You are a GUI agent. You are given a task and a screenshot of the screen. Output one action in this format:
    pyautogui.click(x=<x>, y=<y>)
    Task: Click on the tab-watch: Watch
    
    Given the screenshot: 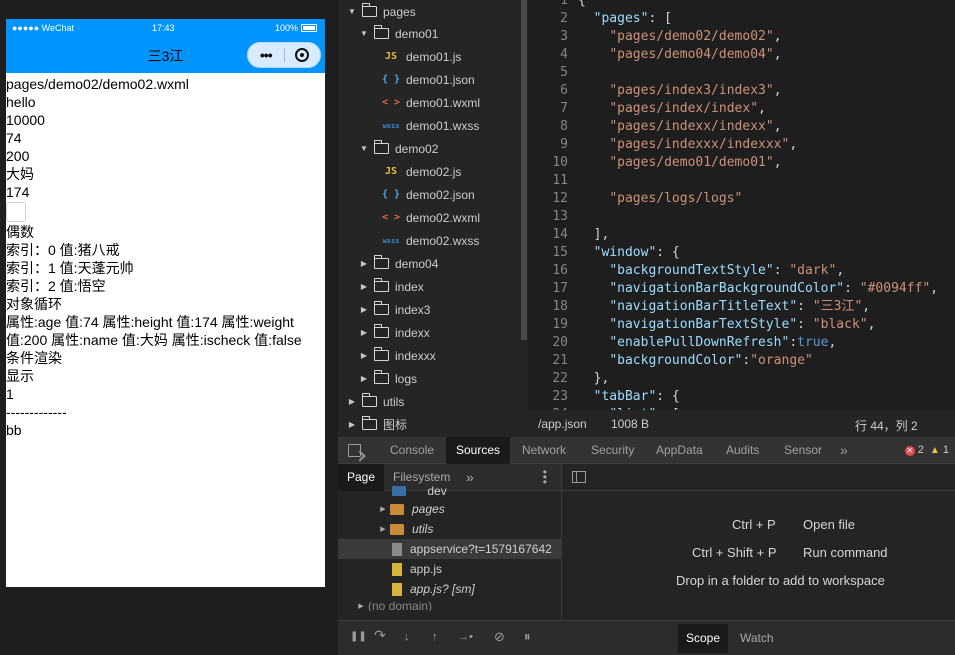 What is the action you would take?
    pyautogui.click(x=757, y=638)
    